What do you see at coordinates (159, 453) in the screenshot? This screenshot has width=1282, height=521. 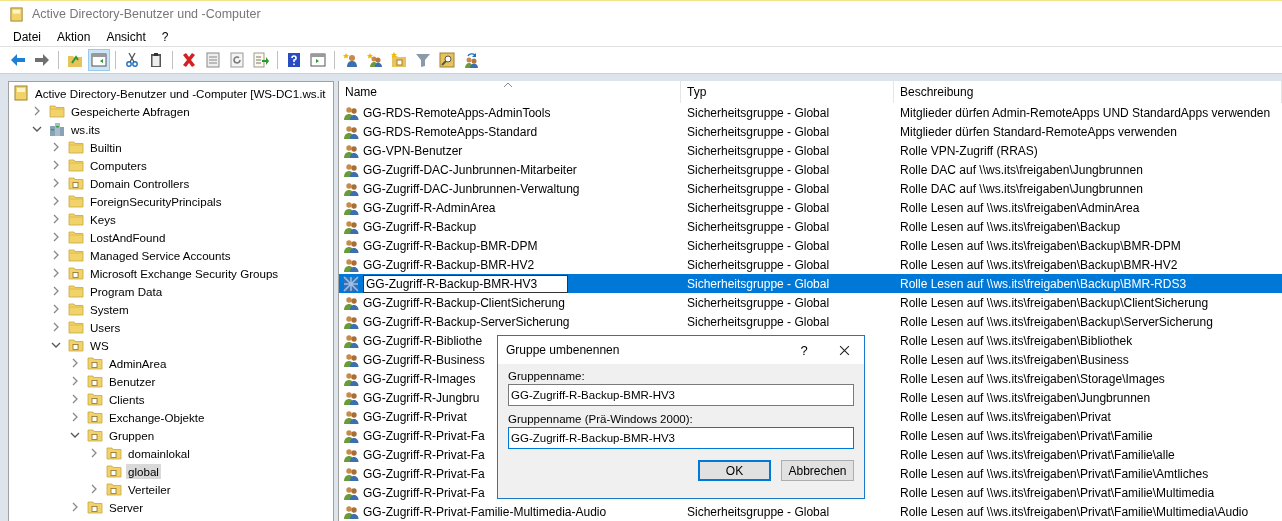 I see `tree-item: domainlokal` at bounding box center [159, 453].